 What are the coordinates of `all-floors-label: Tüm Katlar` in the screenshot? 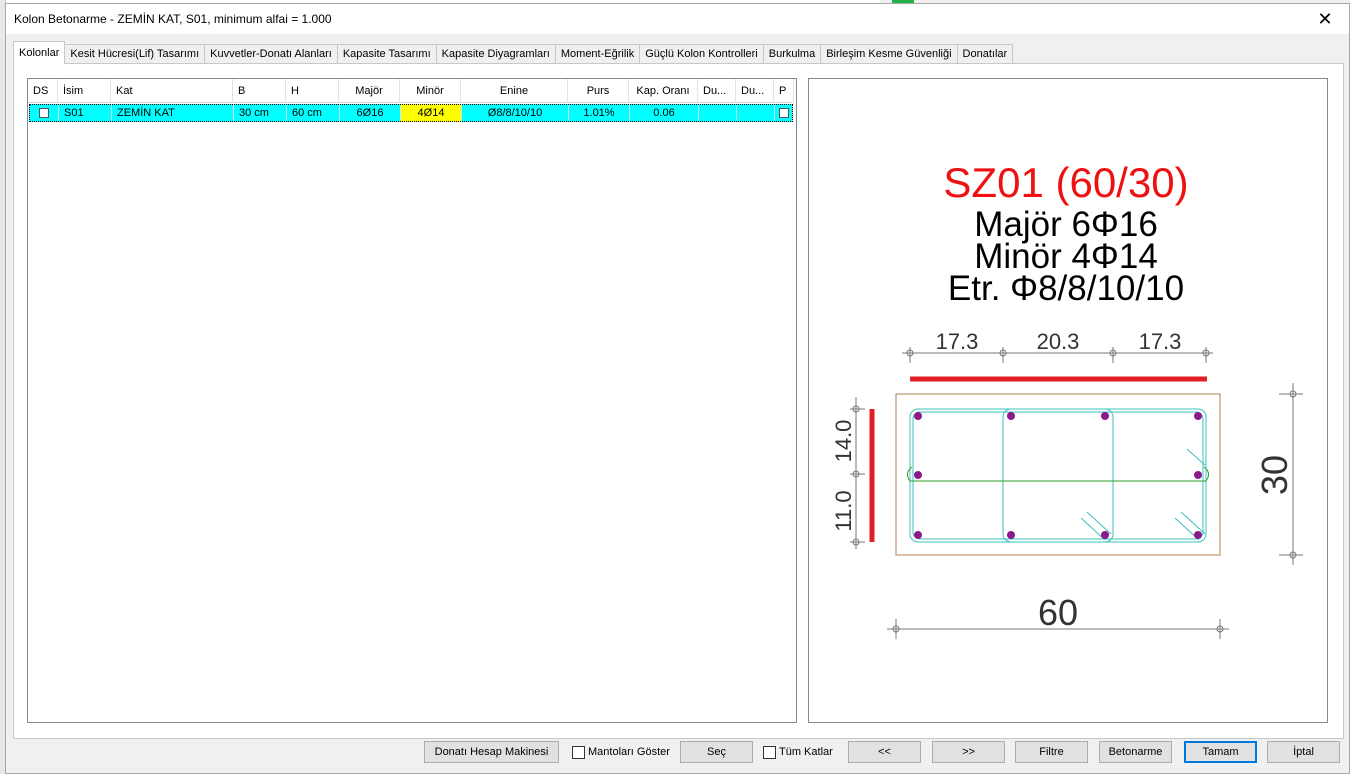 It's located at (806, 752).